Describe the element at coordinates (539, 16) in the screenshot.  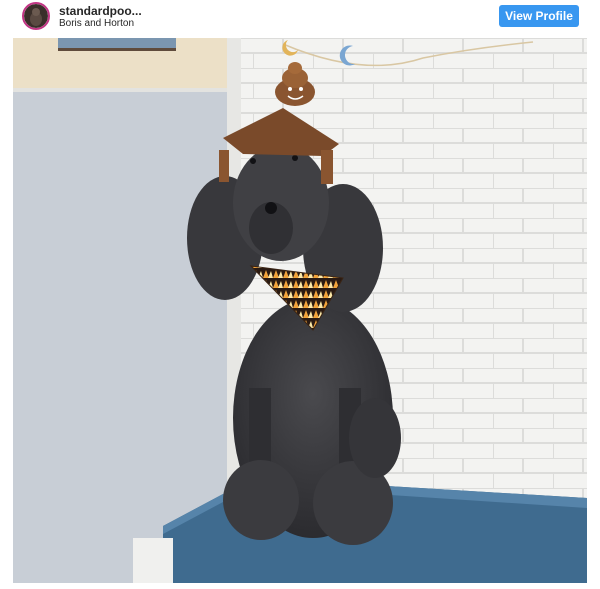
I see `view-profile-button: View Profile` at that location.